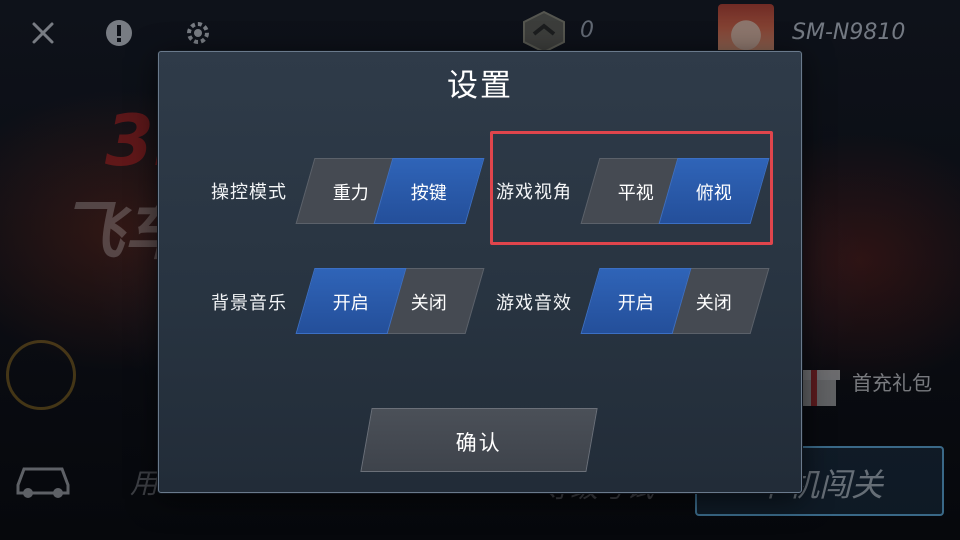  I want to click on alert-icon, so click(119, 33).